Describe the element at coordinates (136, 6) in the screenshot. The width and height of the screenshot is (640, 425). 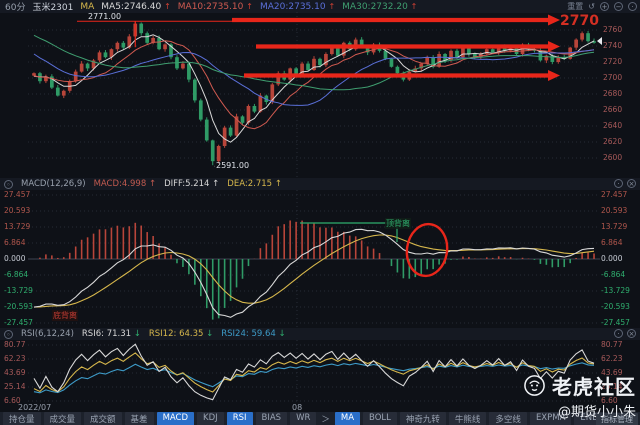
I see `ma5-readout: MA5:2746.40 ↑` at that location.